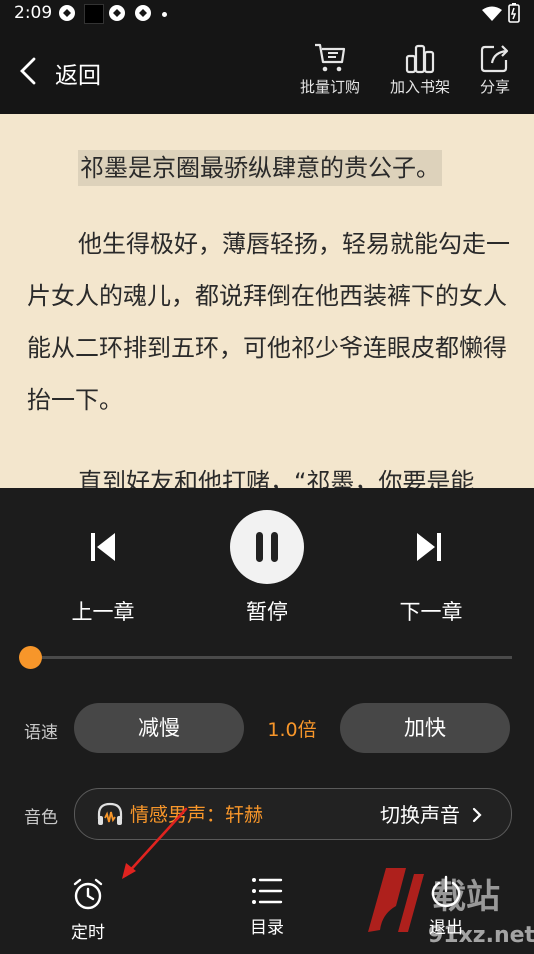 The height and width of the screenshot is (954, 534). What do you see at coordinates (425, 728) in the screenshot?
I see `faster-button: 加快` at bounding box center [425, 728].